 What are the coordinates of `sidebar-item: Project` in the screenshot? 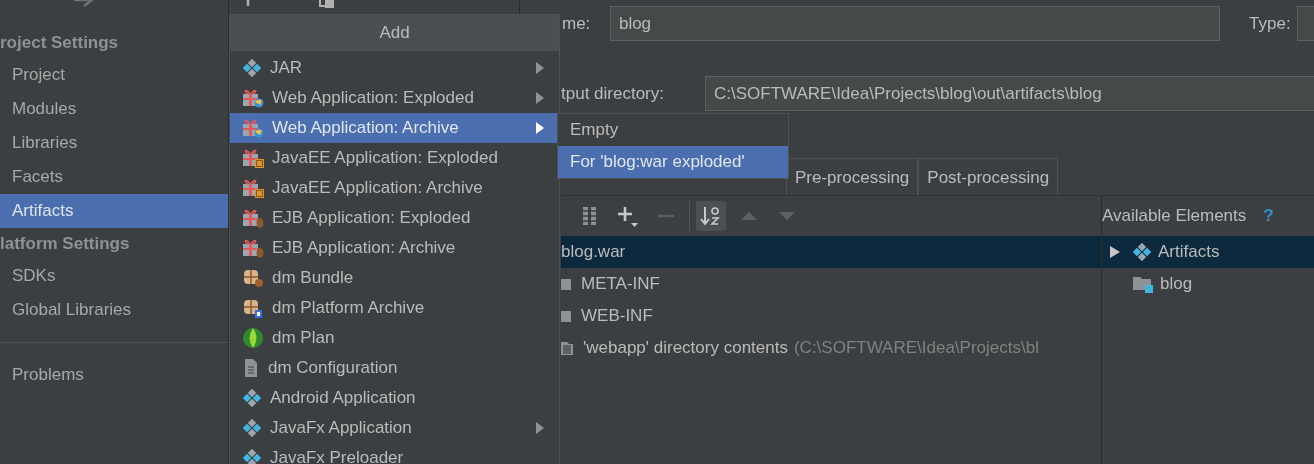 It's located at (114, 75).